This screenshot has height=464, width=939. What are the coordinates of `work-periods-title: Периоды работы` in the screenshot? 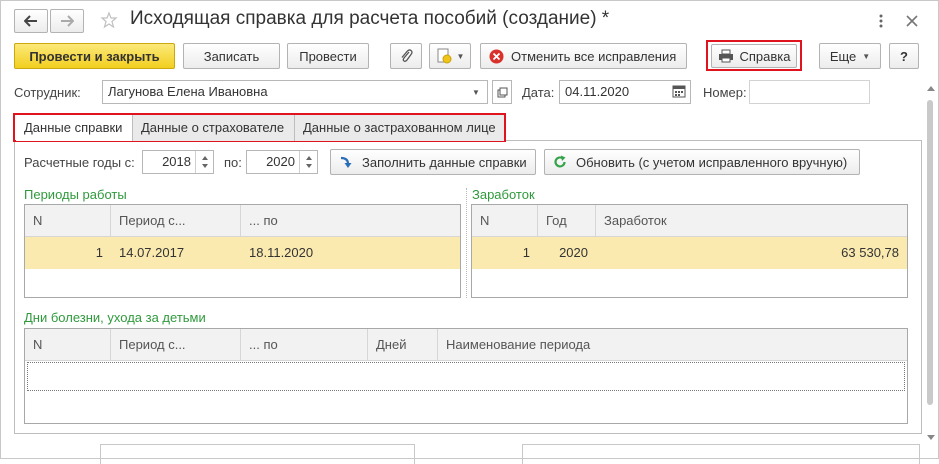 It's located at (75, 194).